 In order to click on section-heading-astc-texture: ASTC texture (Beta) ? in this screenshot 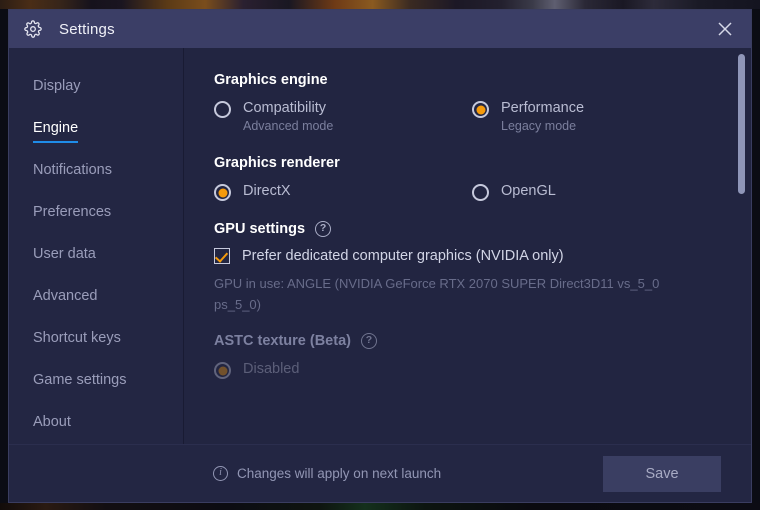, I will do `click(465, 341)`.